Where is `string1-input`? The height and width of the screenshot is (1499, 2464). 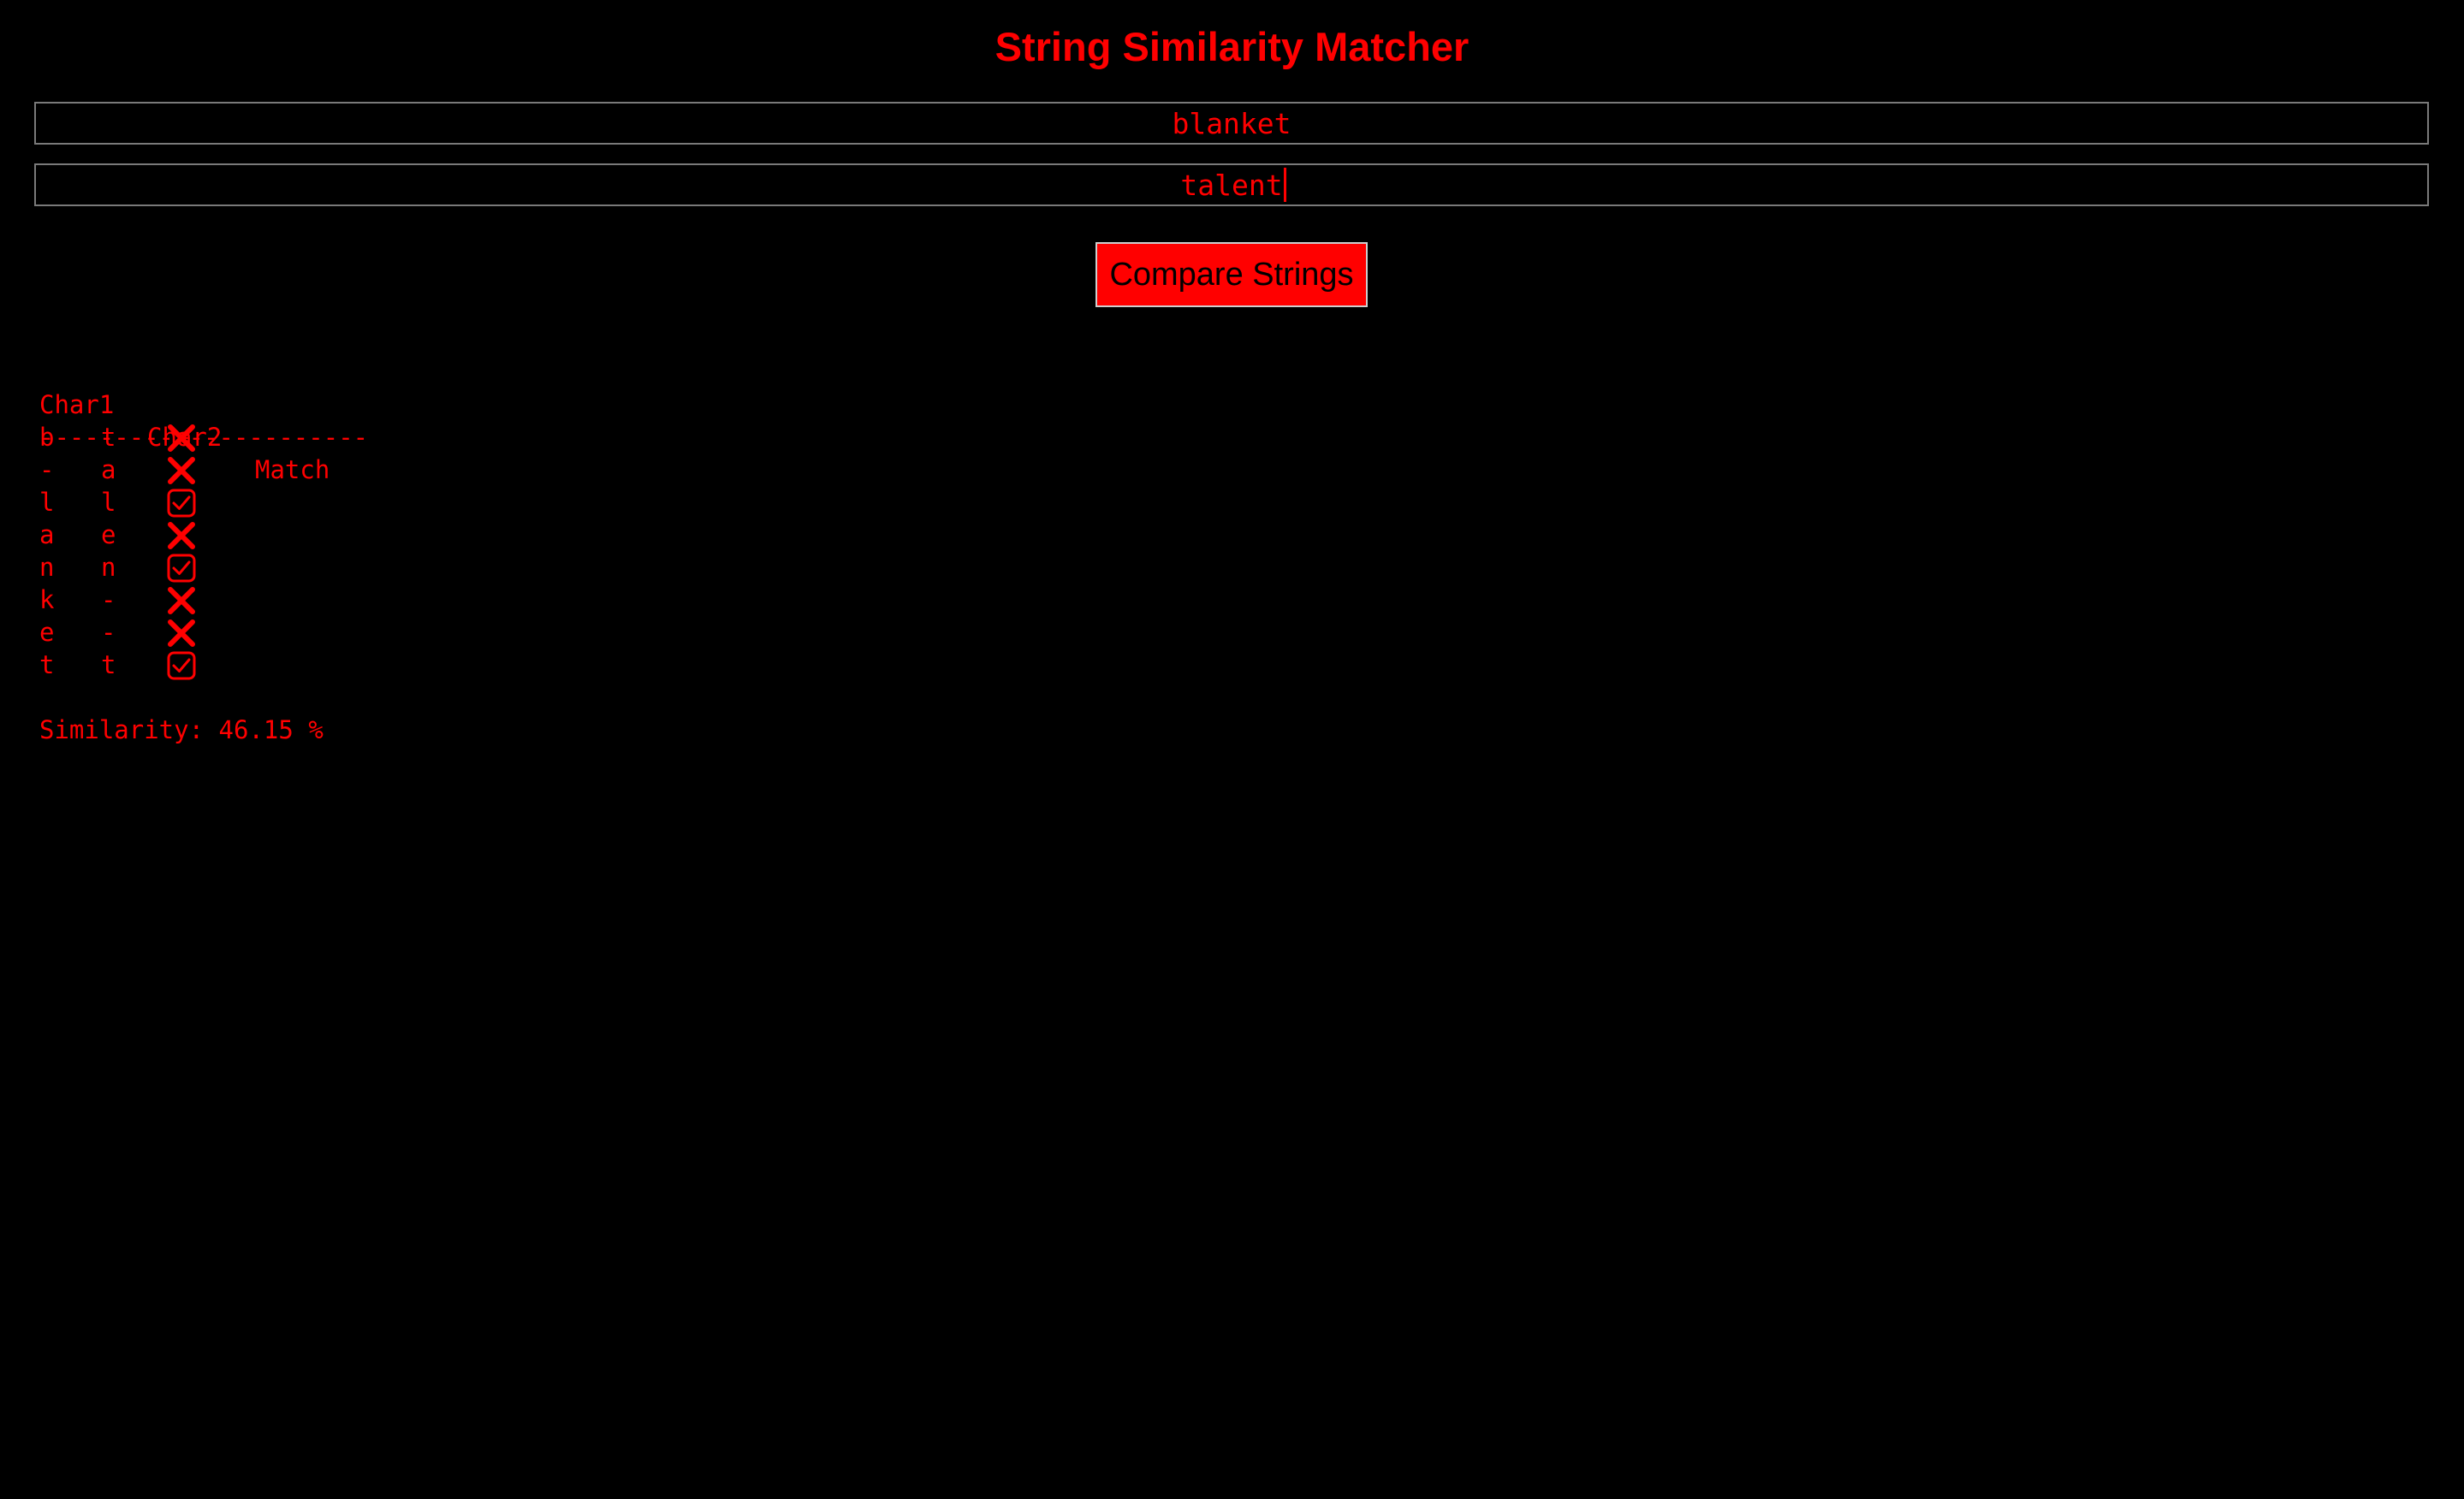
string1-input is located at coordinates (1231, 123).